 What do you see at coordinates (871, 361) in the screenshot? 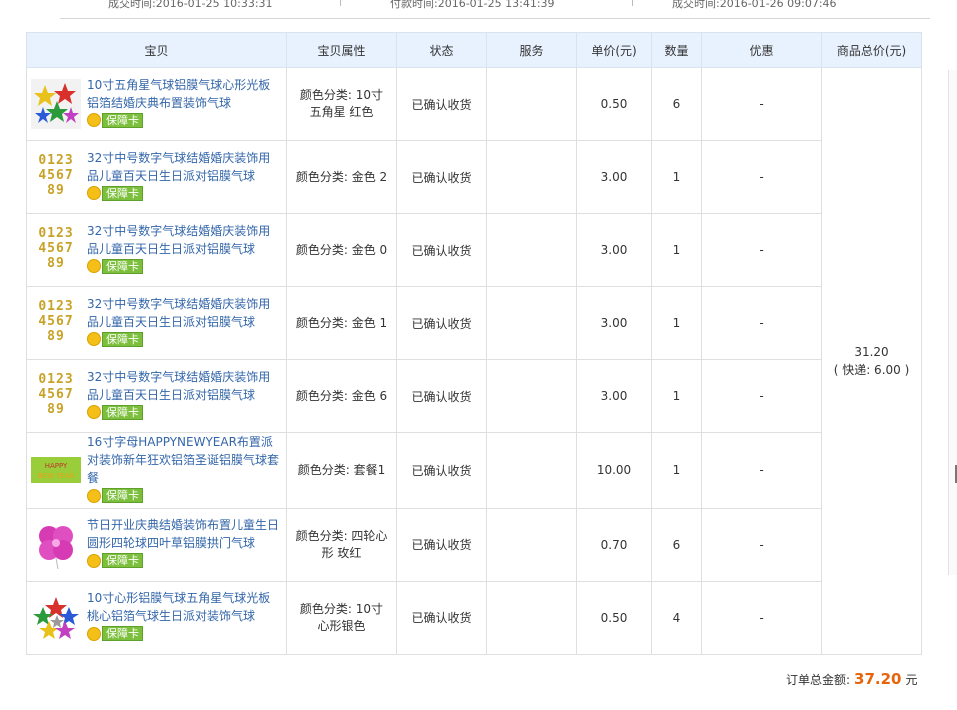
I see `items-total-cell: 31.20 ( 快递: 6.00 )` at bounding box center [871, 361].